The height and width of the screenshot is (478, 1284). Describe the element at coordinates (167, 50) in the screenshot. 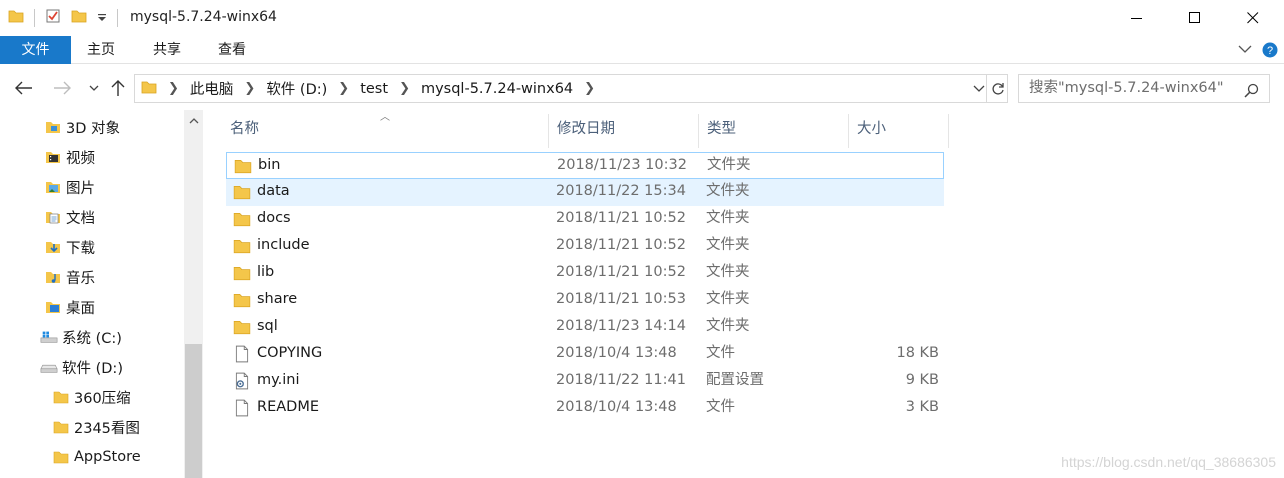

I see `tab-share: 共享` at that location.